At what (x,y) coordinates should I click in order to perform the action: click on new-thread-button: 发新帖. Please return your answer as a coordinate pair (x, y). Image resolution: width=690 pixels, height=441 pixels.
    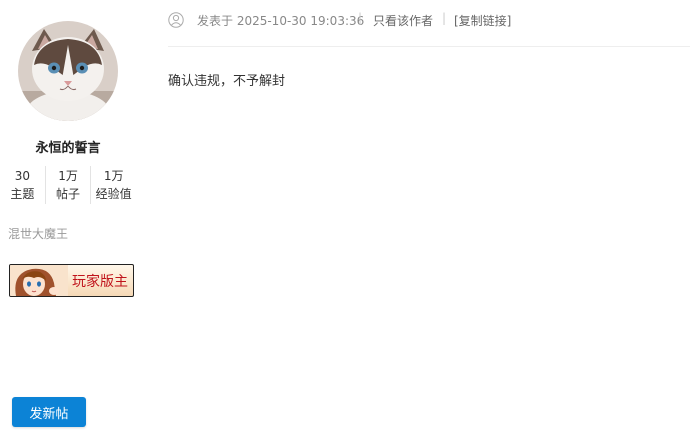
    Looking at the image, I should click on (49, 412).